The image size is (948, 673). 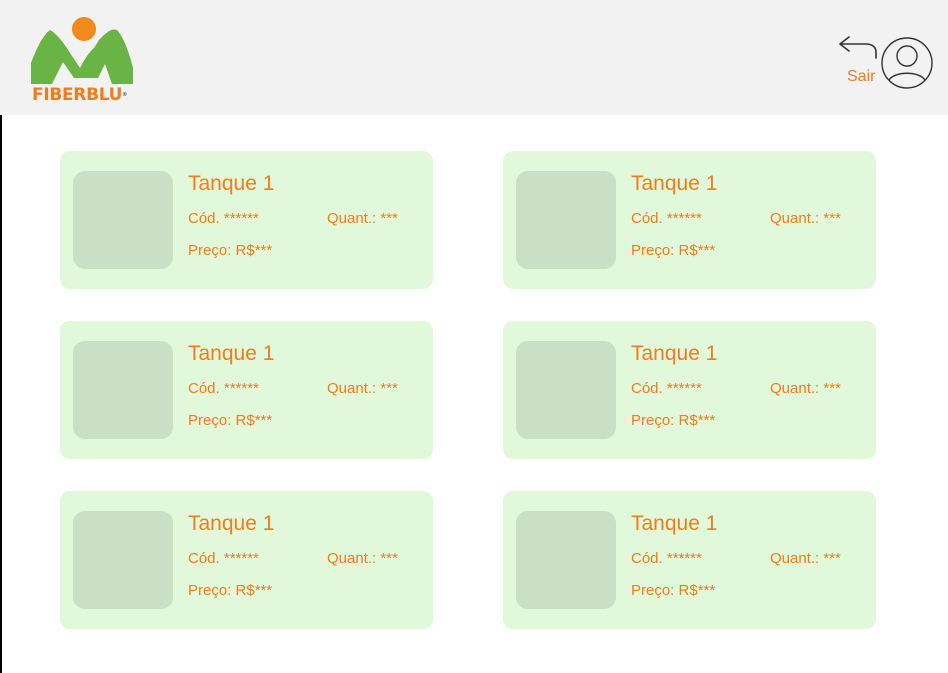 I want to click on return-arrow-icon, so click(x=858, y=47).